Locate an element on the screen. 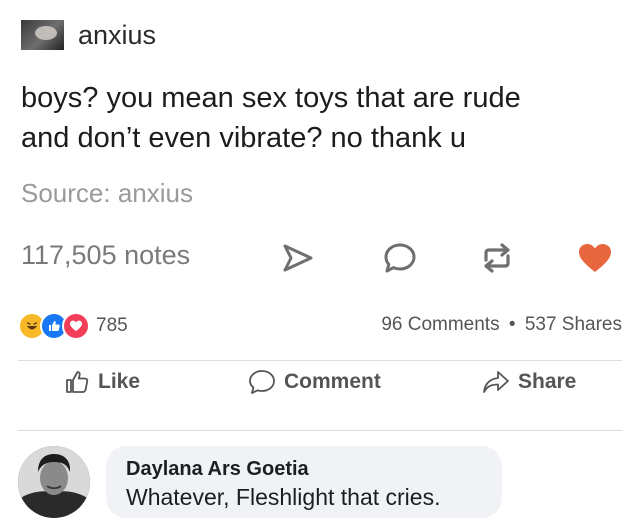 The height and width of the screenshot is (527, 640). comments-shares: 96 Comments • 537 Shares is located at coordinates (501, 325).